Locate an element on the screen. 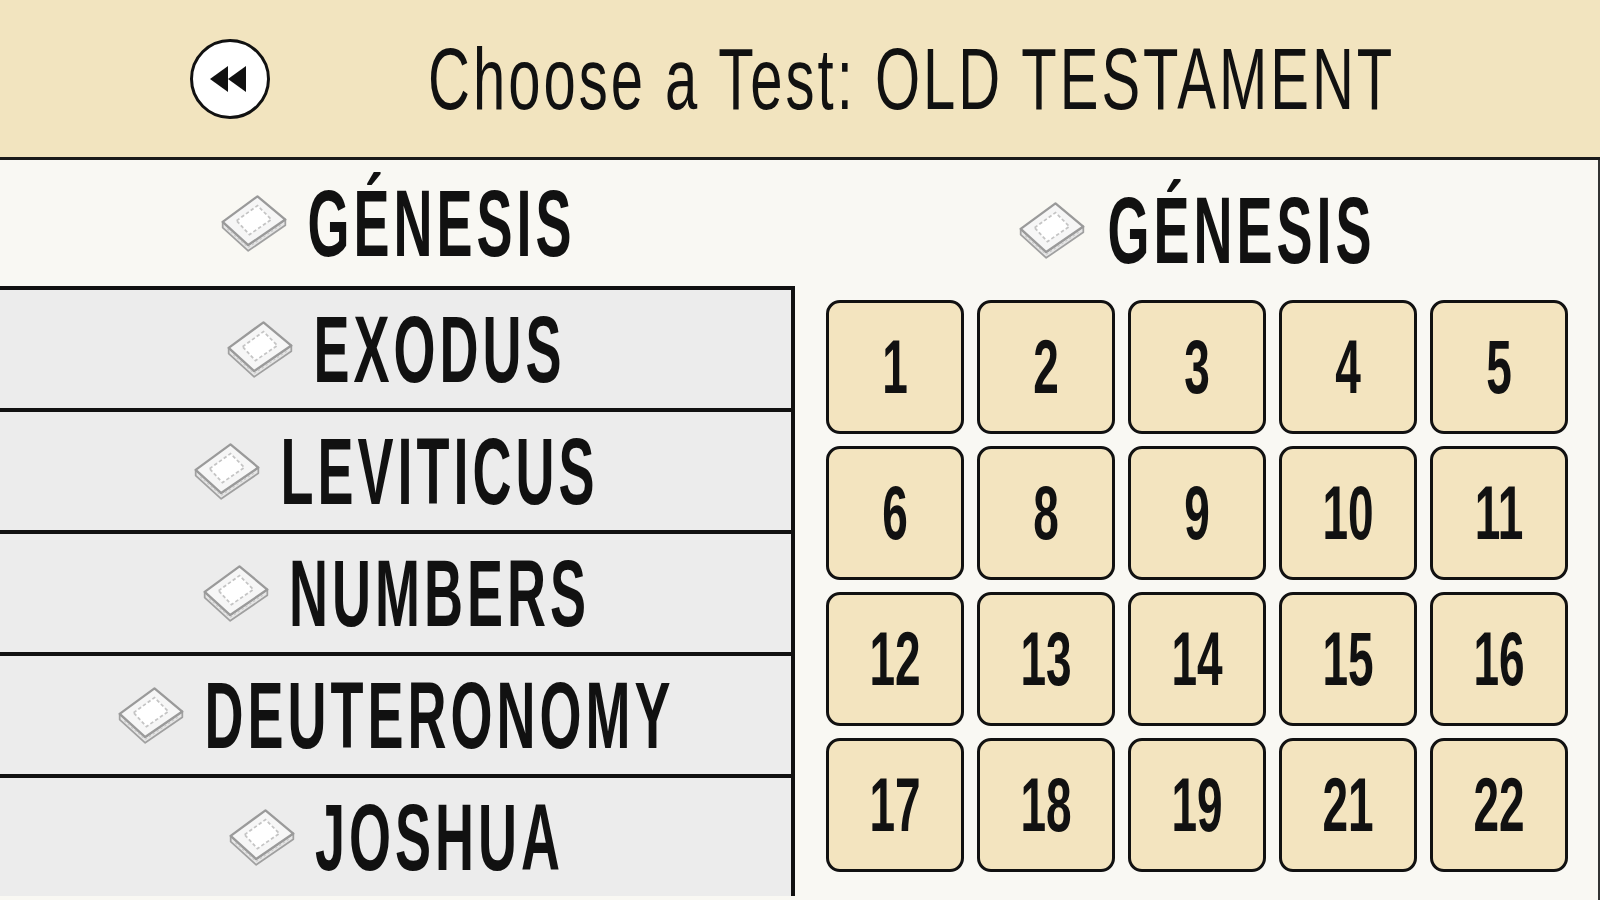 The width and height of the screenshot is (1600, 900). chapter-button: 13 is located at coordinates (1046, 659).